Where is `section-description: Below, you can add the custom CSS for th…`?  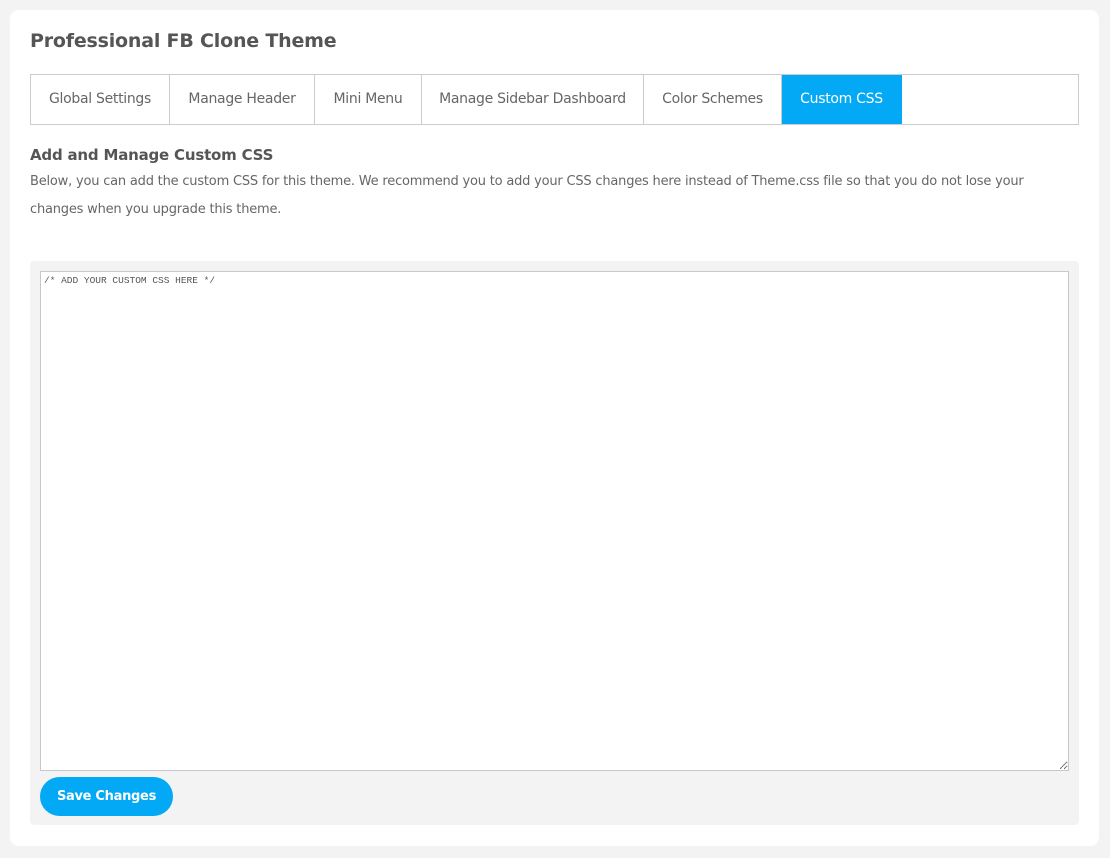
section-description: Below, you can add the custom CSS for th… is located at coordinates (527, 195).